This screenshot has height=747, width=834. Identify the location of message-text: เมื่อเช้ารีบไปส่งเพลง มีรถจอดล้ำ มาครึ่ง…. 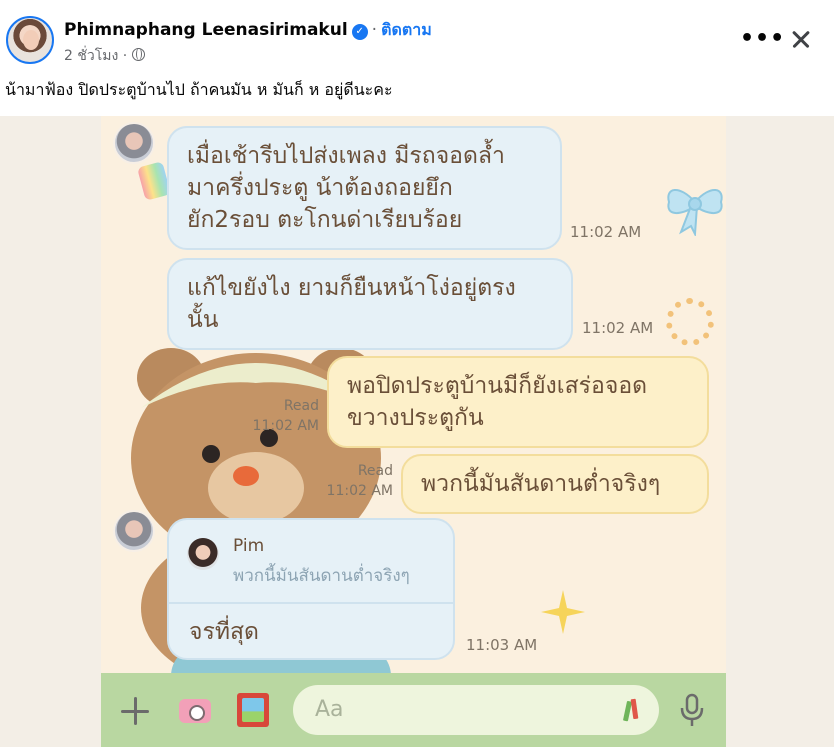
(346, 188).